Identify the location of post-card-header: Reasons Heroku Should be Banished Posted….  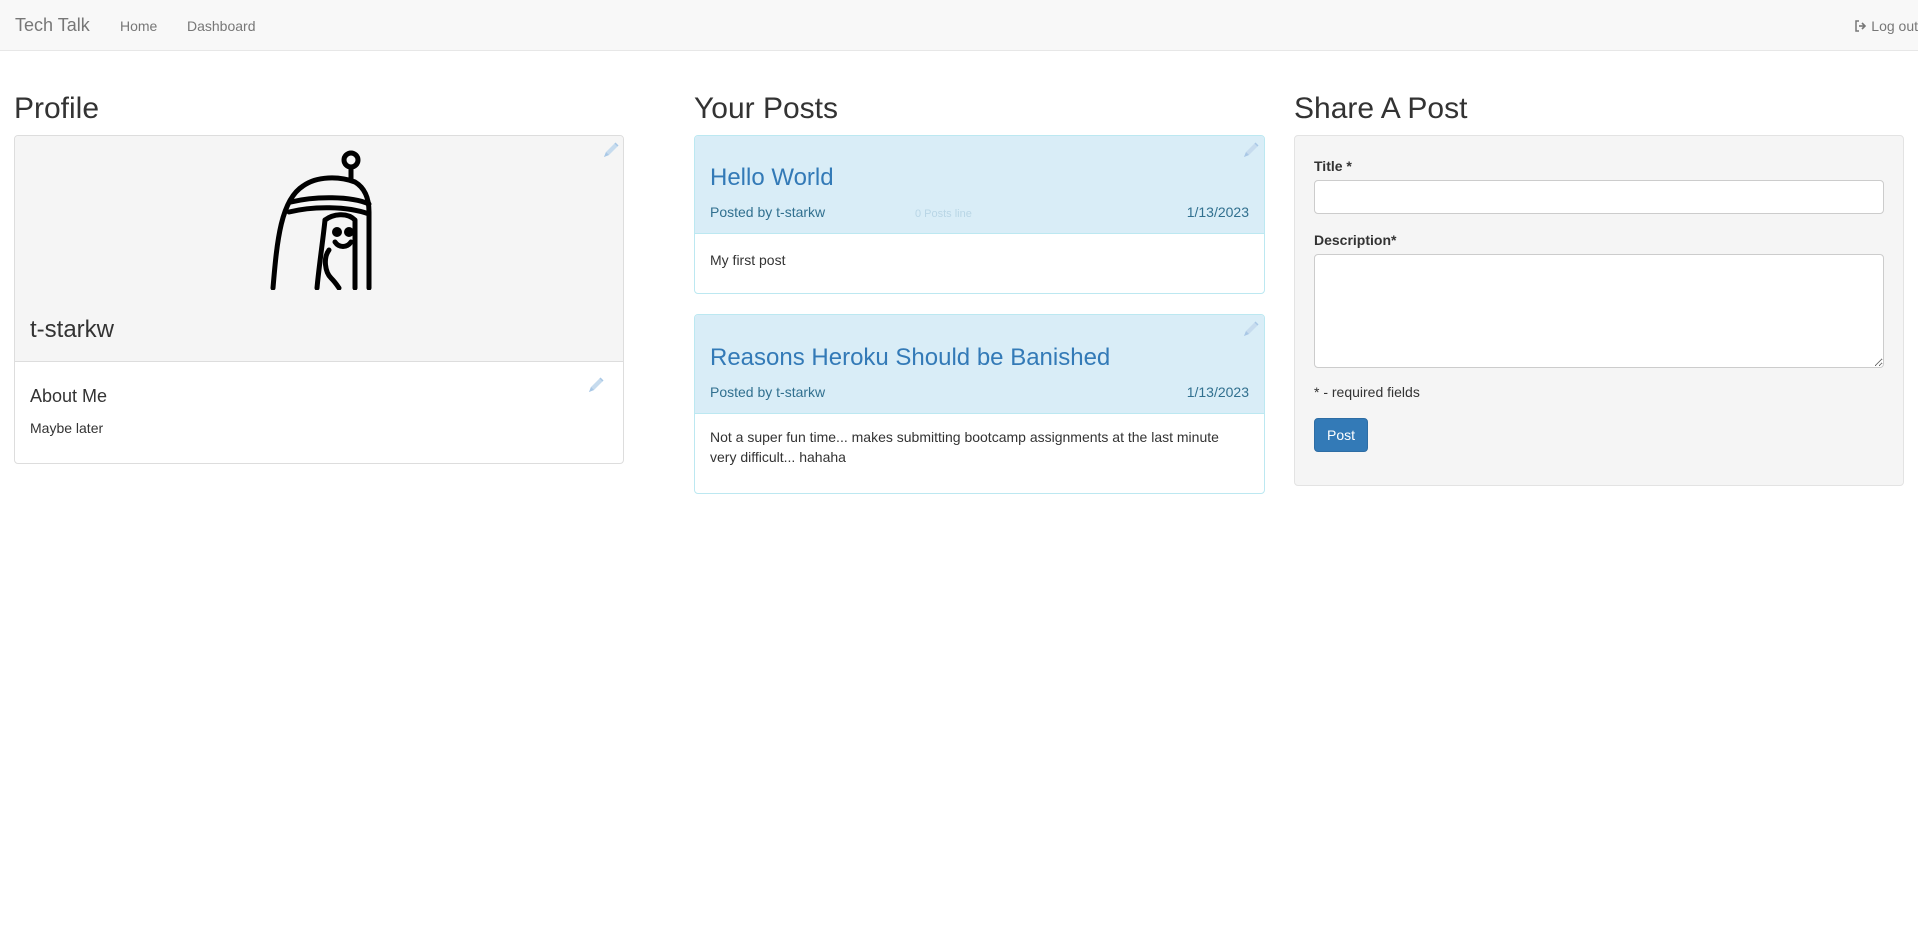
(979, 364).